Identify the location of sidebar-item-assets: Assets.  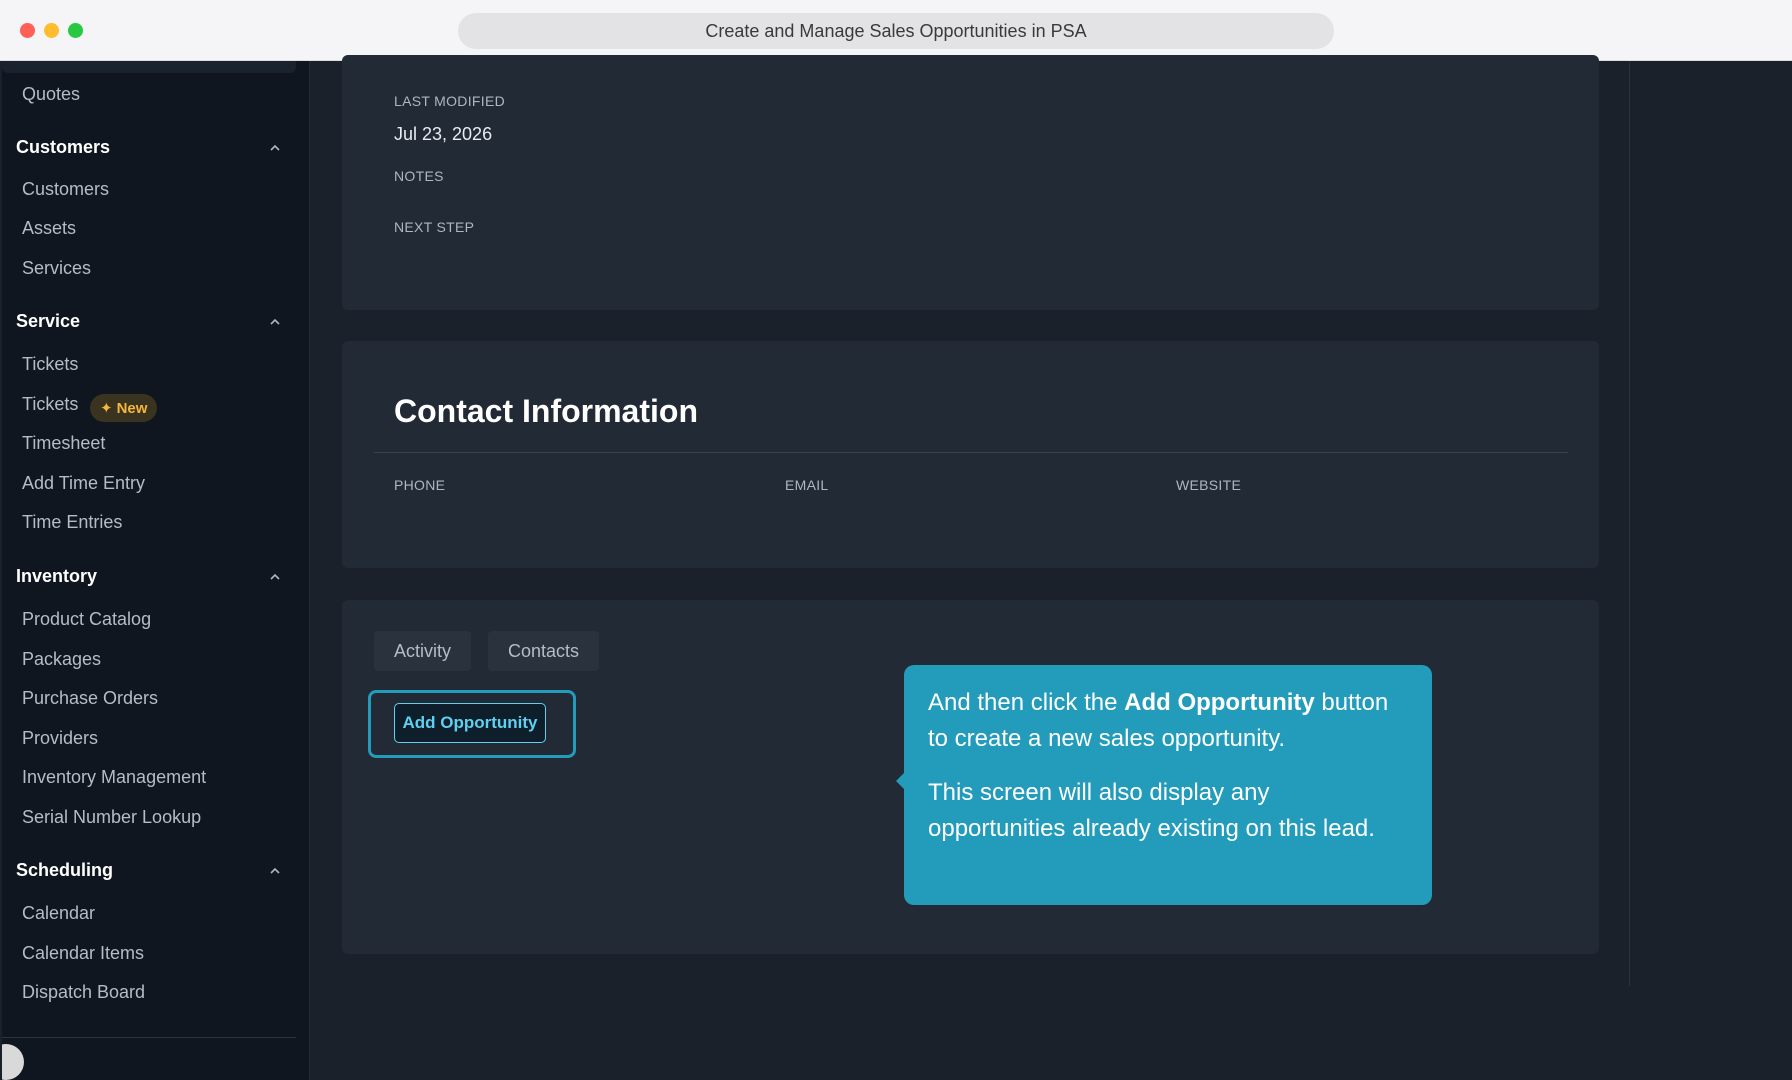
(49, 228).